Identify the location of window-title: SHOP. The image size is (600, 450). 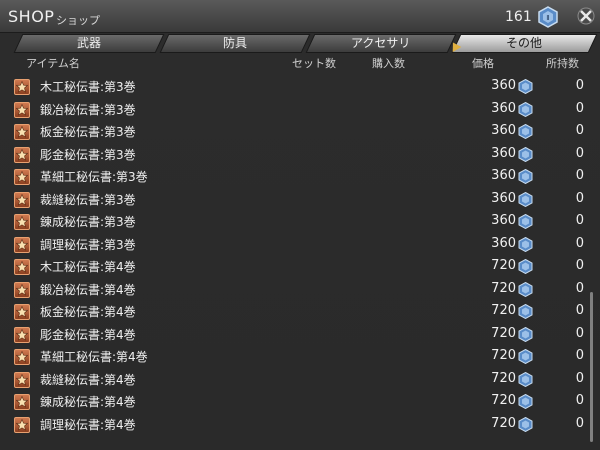
(31, 16).